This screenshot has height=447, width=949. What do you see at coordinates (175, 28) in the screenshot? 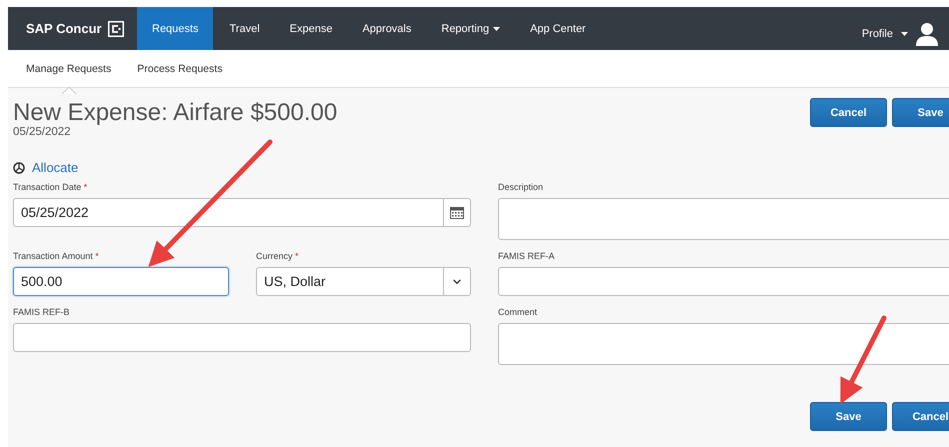
I see `nav-tab: Requests` at bounding box center [175, 28].